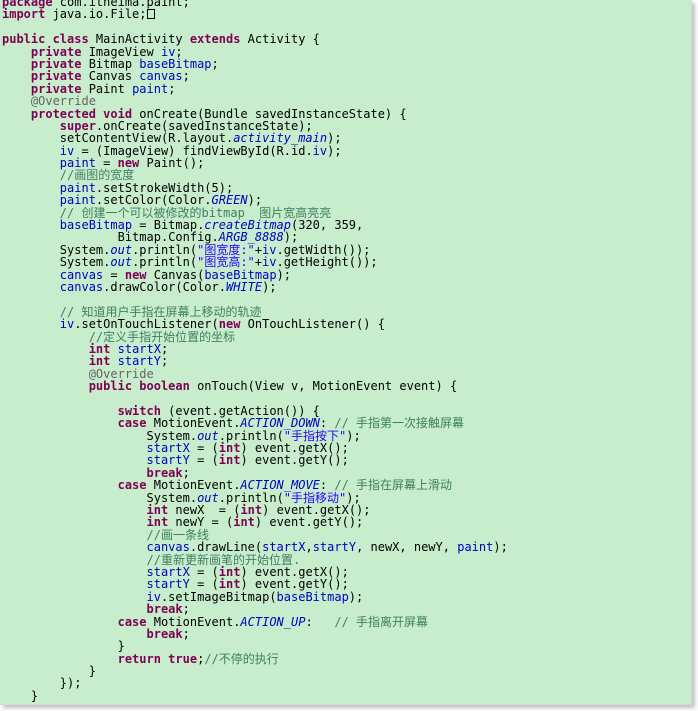 Image resolution: width=698 pixels, height=711 pixels. I want to click on field-token: canvas, so click(81, 286).